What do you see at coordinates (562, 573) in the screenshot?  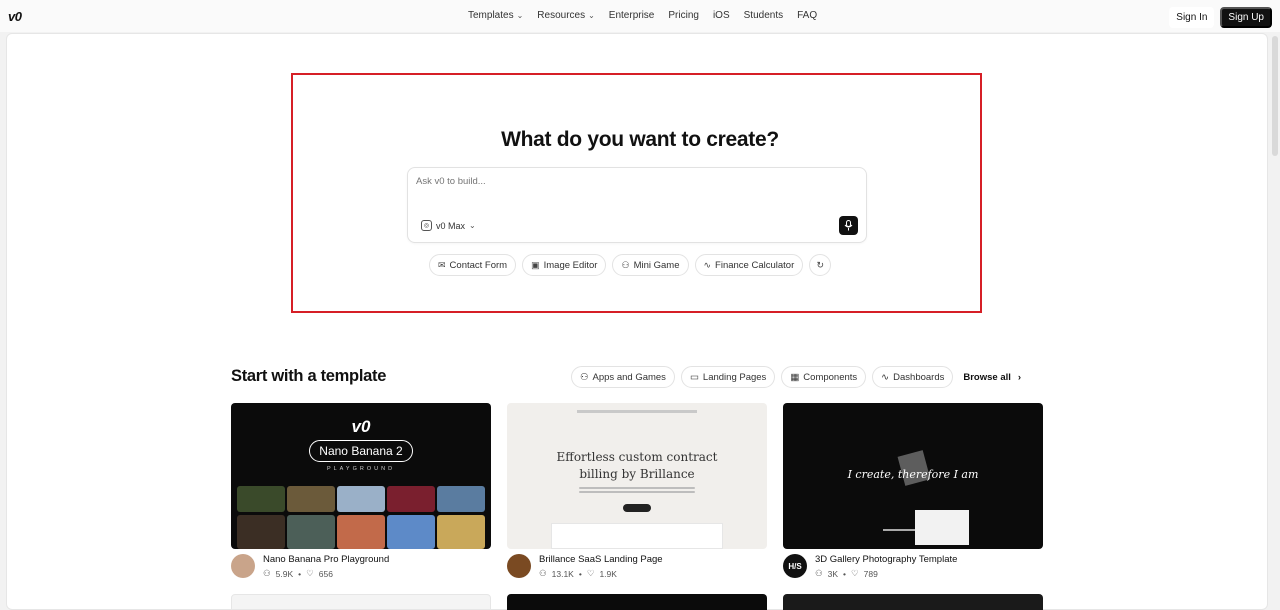 I see `users-count: 13.1K` at bounding box center [562, 573].